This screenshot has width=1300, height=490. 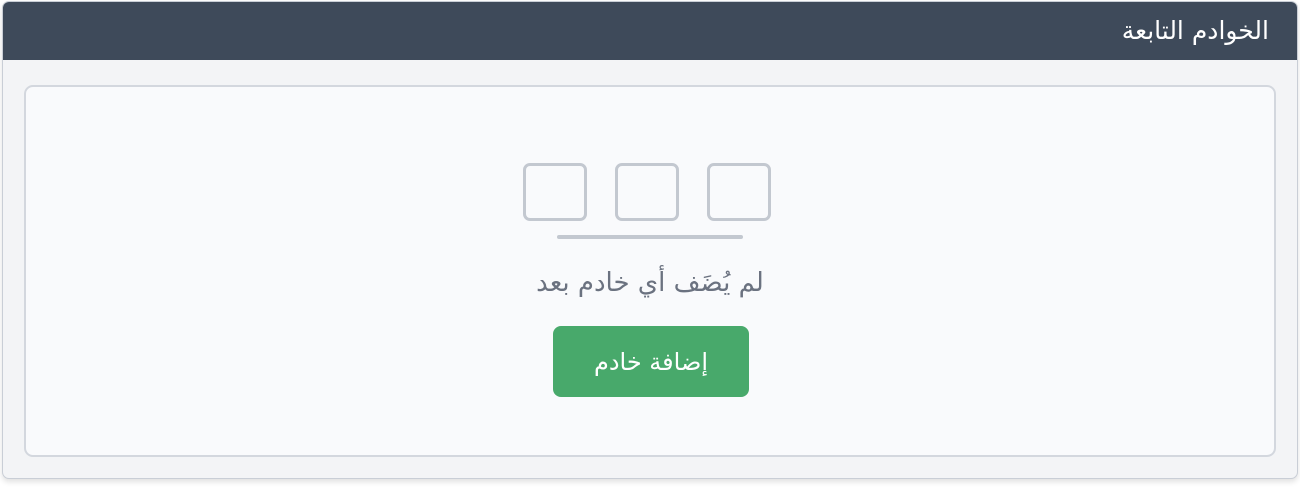 What do you see at coordinates (651, 361) in the screenshot?
I see `add-server-button: إضافة خادم` at bounding box center [651, 361].